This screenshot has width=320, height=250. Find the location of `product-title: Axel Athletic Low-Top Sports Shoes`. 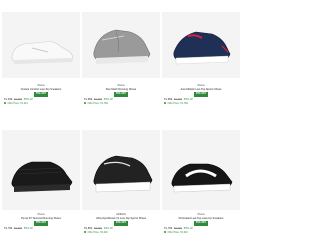

product-title: Axel Athletic Low-Top Sports Shoes is located at coordinates (201, 89).